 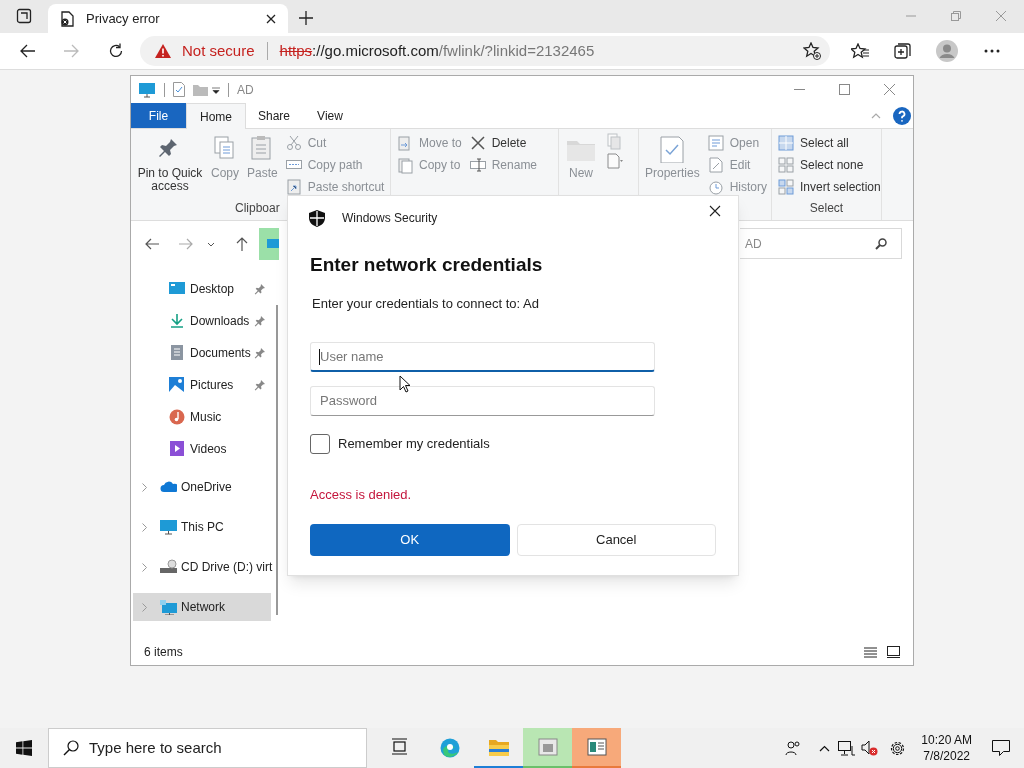 What do you see at coordinates (716, 143) in the screenshot?
I see `open-icon` at bounding box center [716, 143].